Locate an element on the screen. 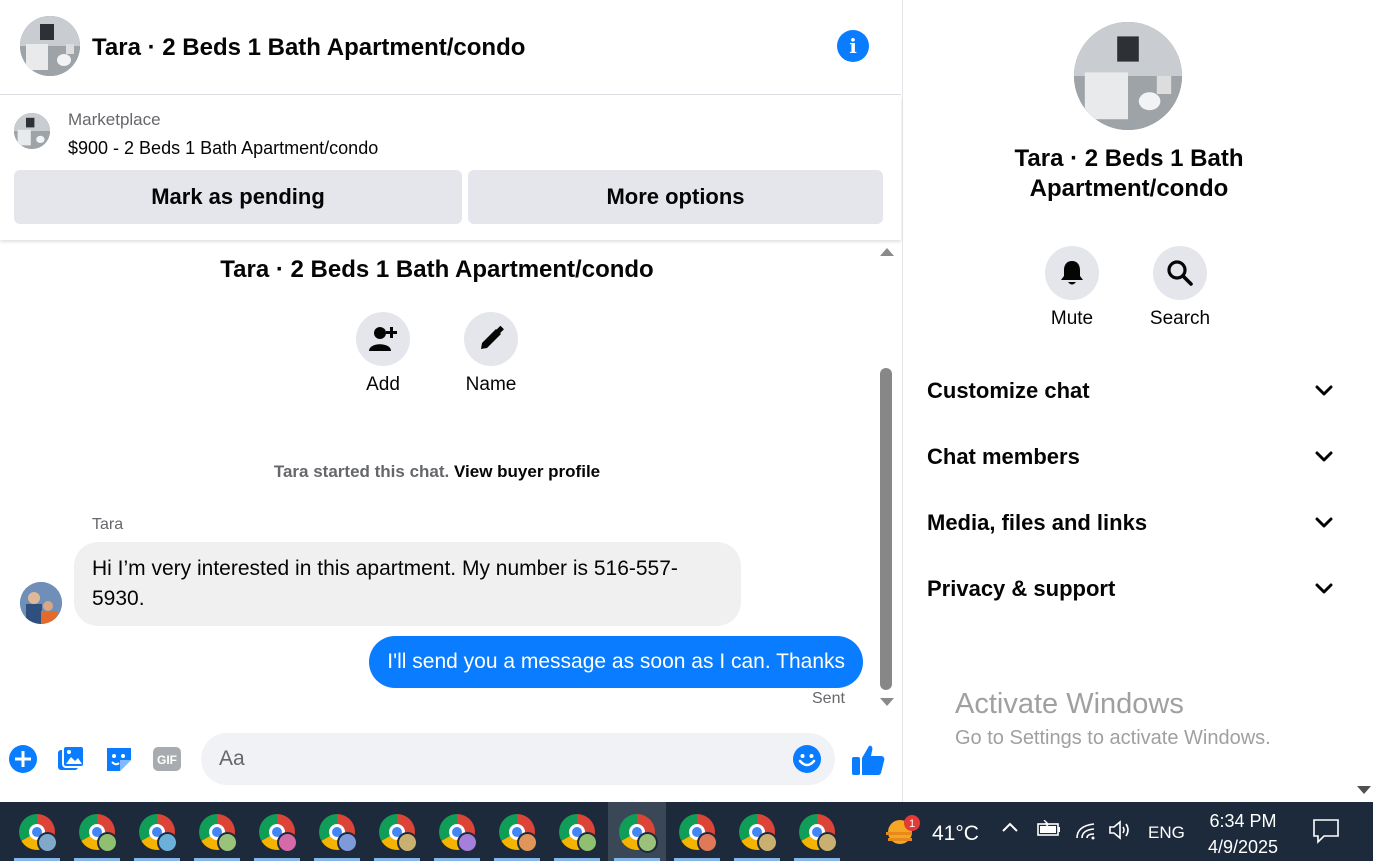 The image size is (1373, 861). conversation-title: Tara · 2 Beds 1 Bath Apartment/condo is located at coordinates (437, 269).